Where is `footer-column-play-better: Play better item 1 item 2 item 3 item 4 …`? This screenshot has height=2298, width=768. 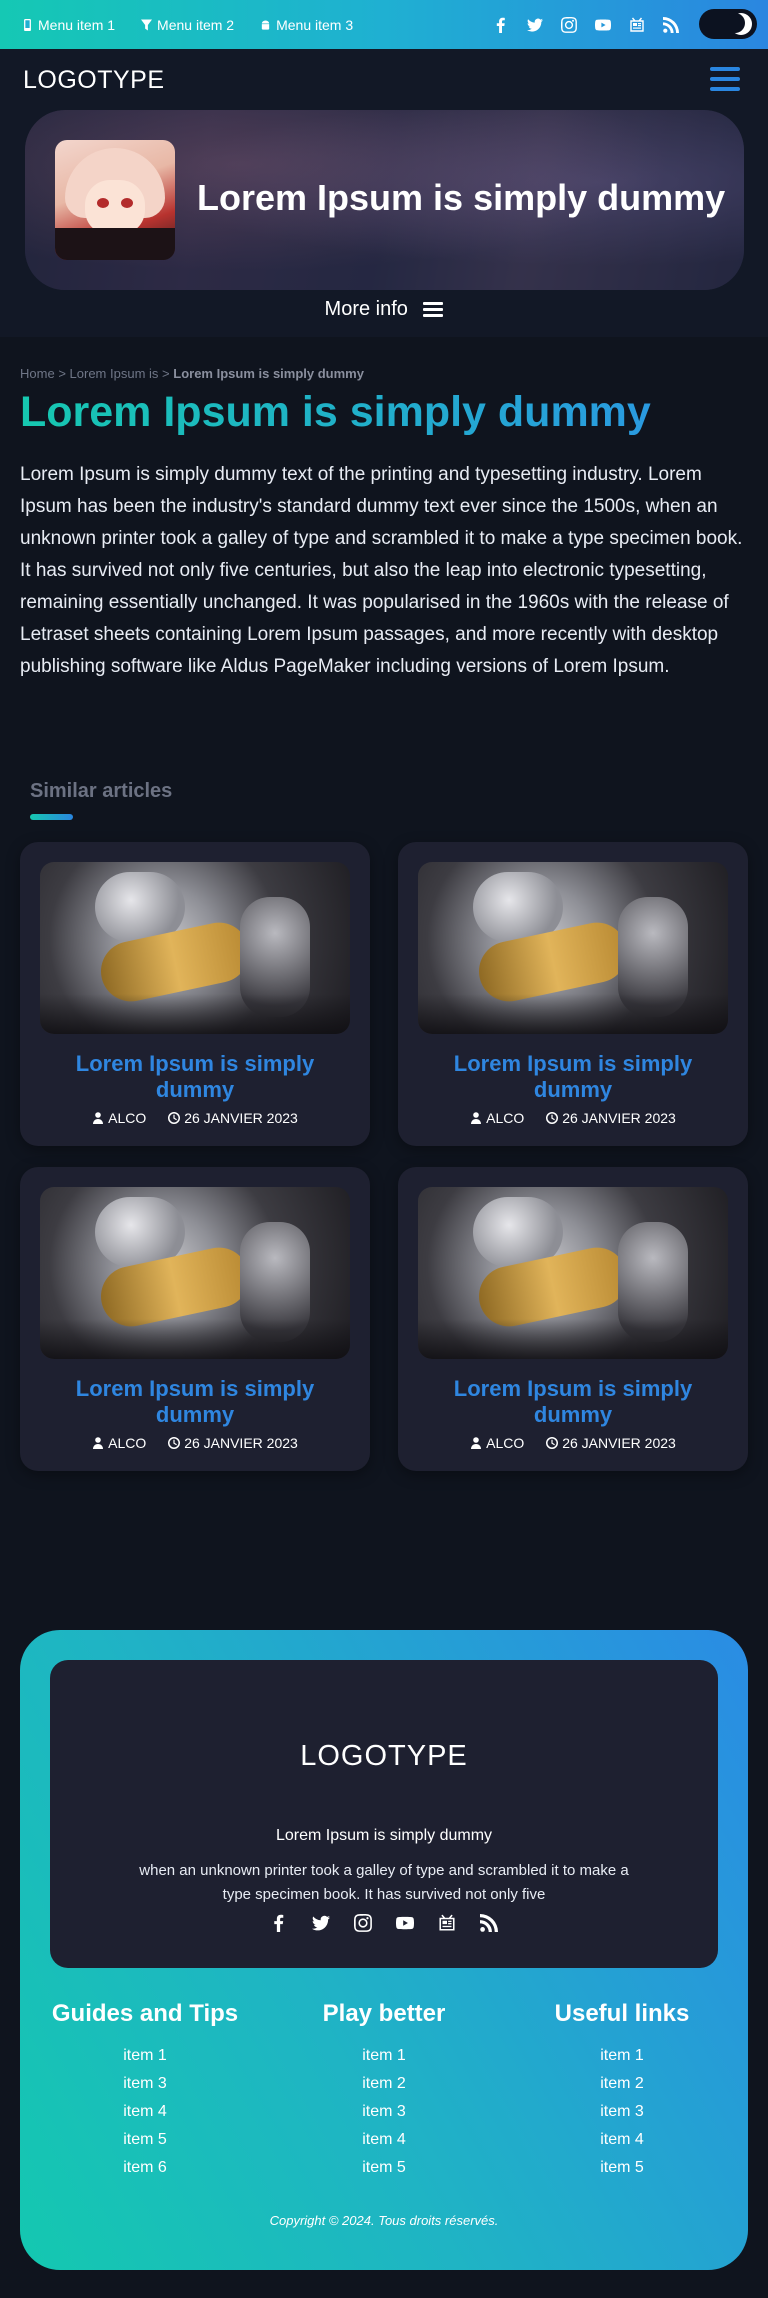
footer-column-play-better: Play better item 1 item 2 item 3 item 4 … is located at coordinates (384, 2091).